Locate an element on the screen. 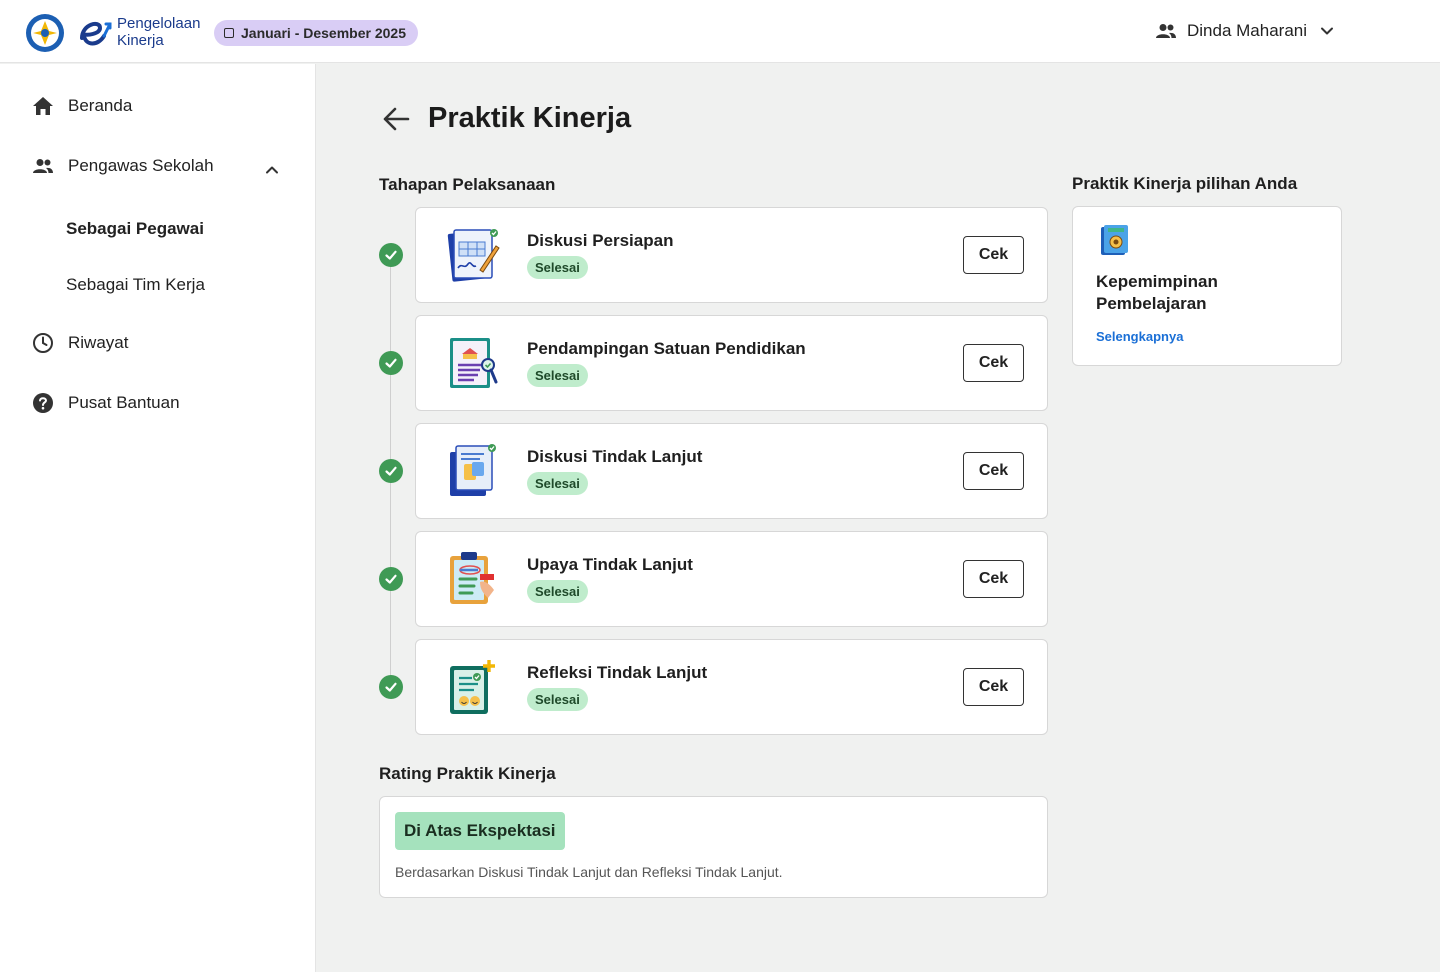  sidebar-item-label: Pusat Bantuan is located at coordinates (124, 402).